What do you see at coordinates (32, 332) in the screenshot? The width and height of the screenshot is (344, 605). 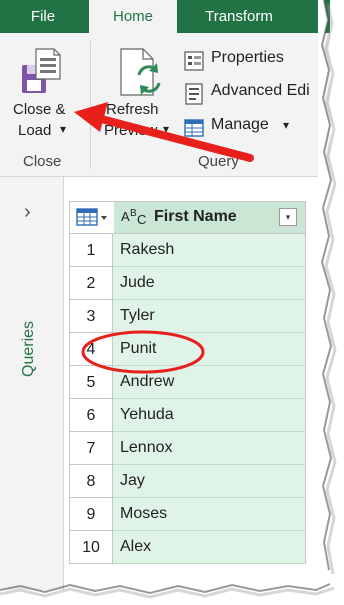 I see `queries-pane-label: Queries` at bounding box center [32, 332].